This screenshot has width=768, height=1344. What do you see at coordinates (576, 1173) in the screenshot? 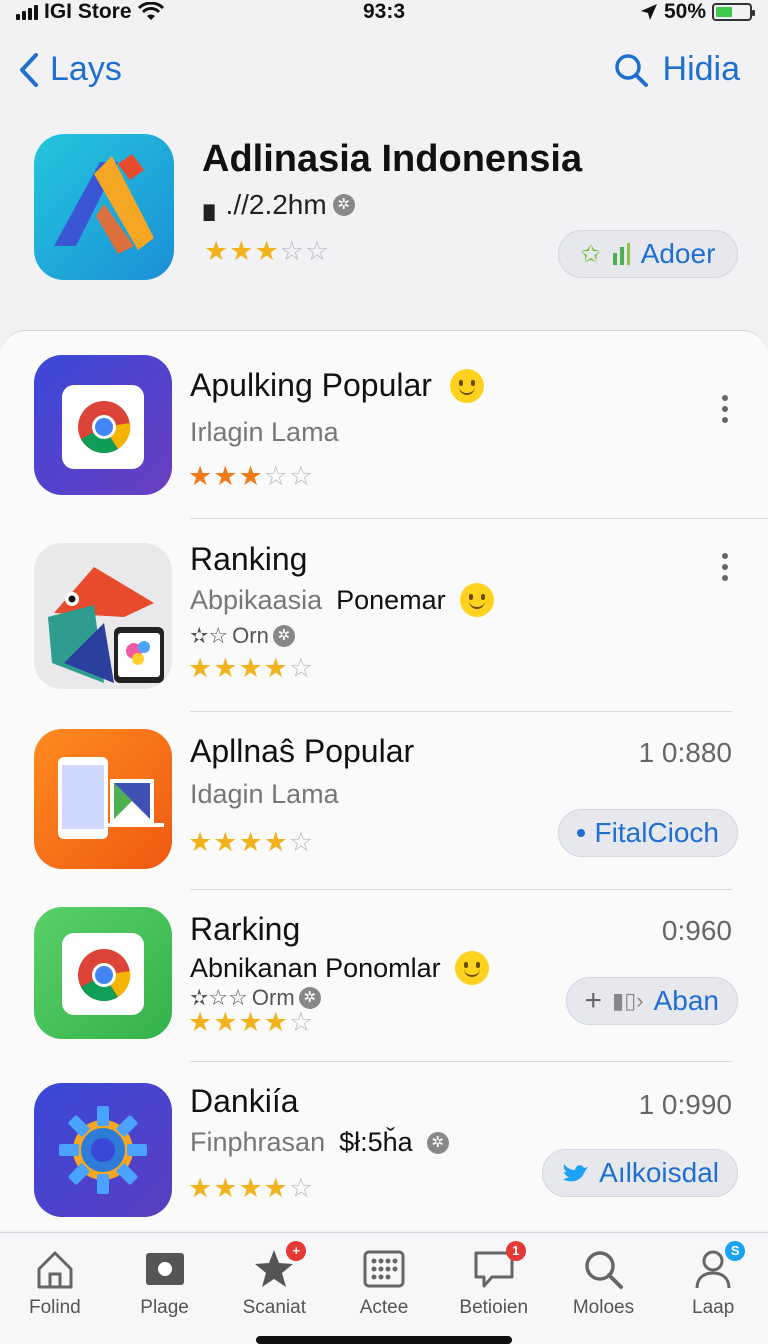
I see `bird-icon` at bounding box center [576, 1173].